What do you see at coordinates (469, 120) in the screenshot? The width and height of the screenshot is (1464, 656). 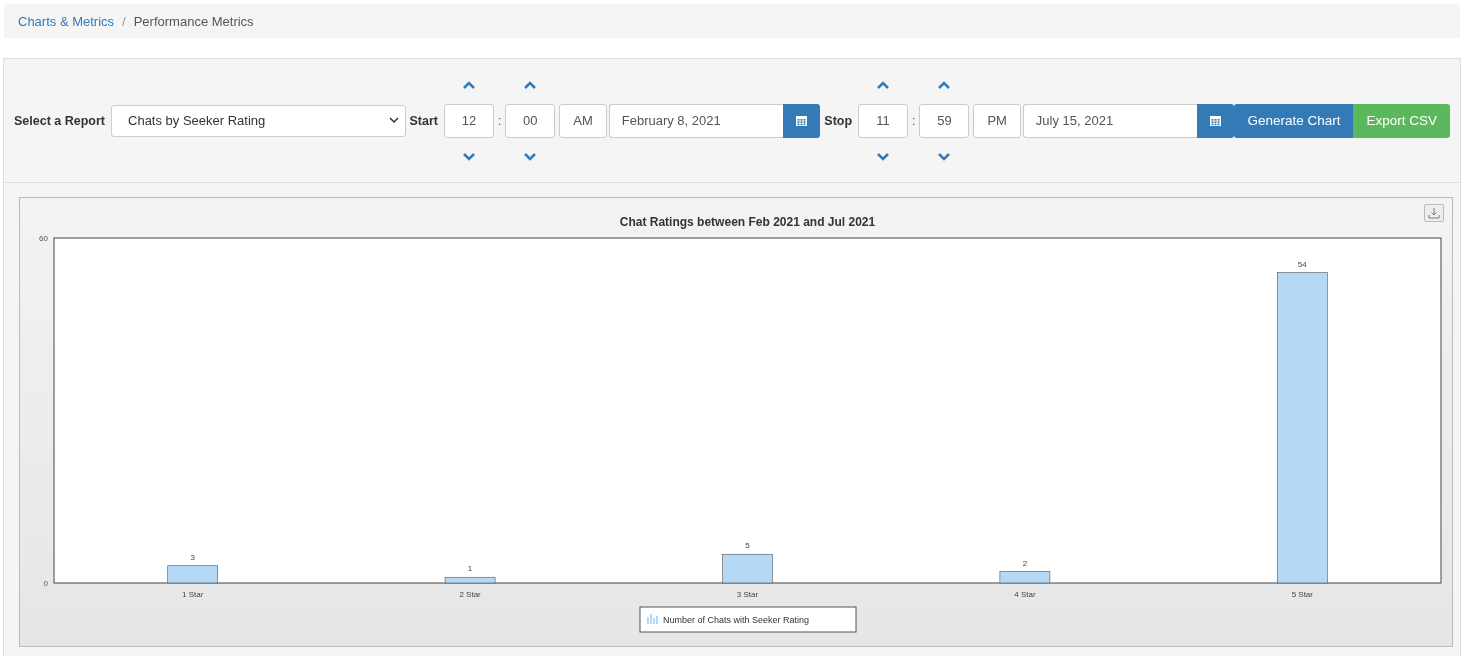 I see `hour-field: 12` at bounding box center [469, 120].